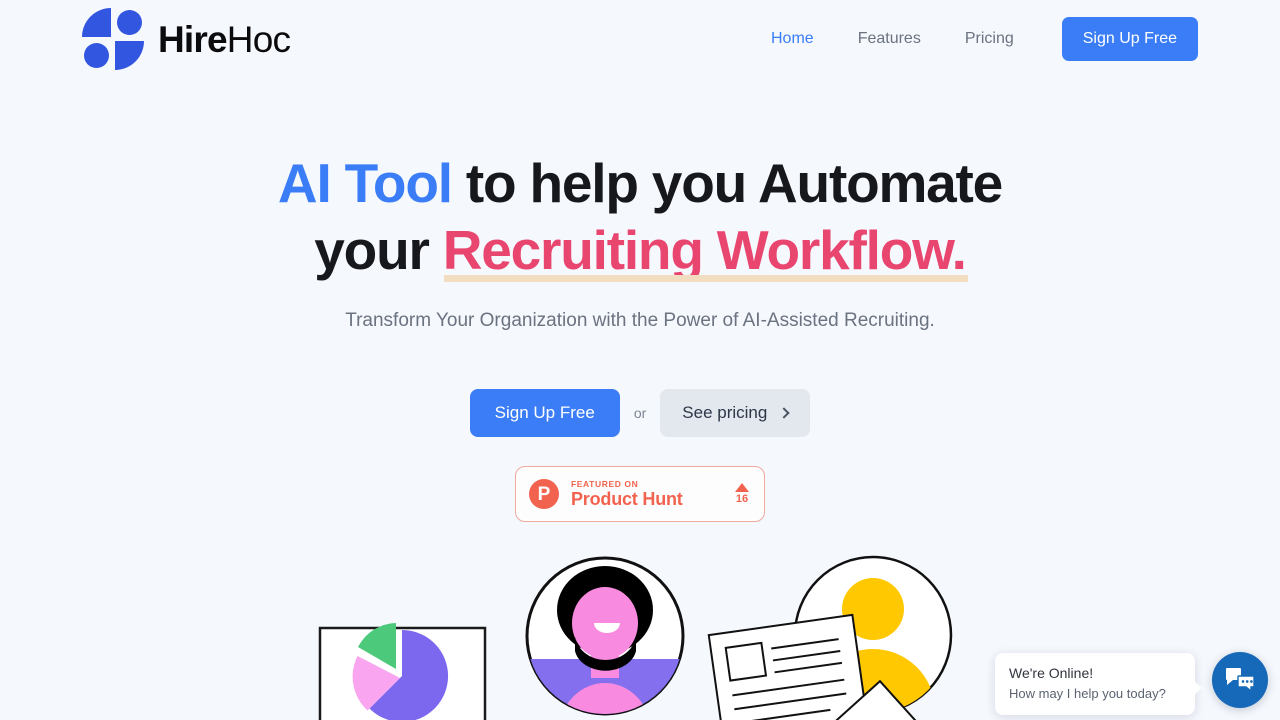 This screenshot has width=1280, height=720. Describe the element at coordinates (627, 498) in the screenshot. I see `product-hunt-name: Product Hunt` at that location.